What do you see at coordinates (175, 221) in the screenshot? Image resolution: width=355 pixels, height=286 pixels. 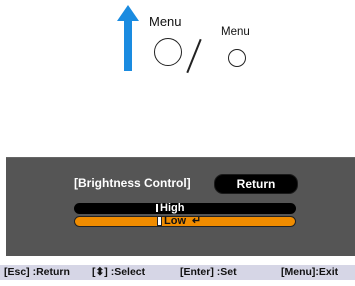 I see `option-low-label: Low` at bounding box center [175, 221].